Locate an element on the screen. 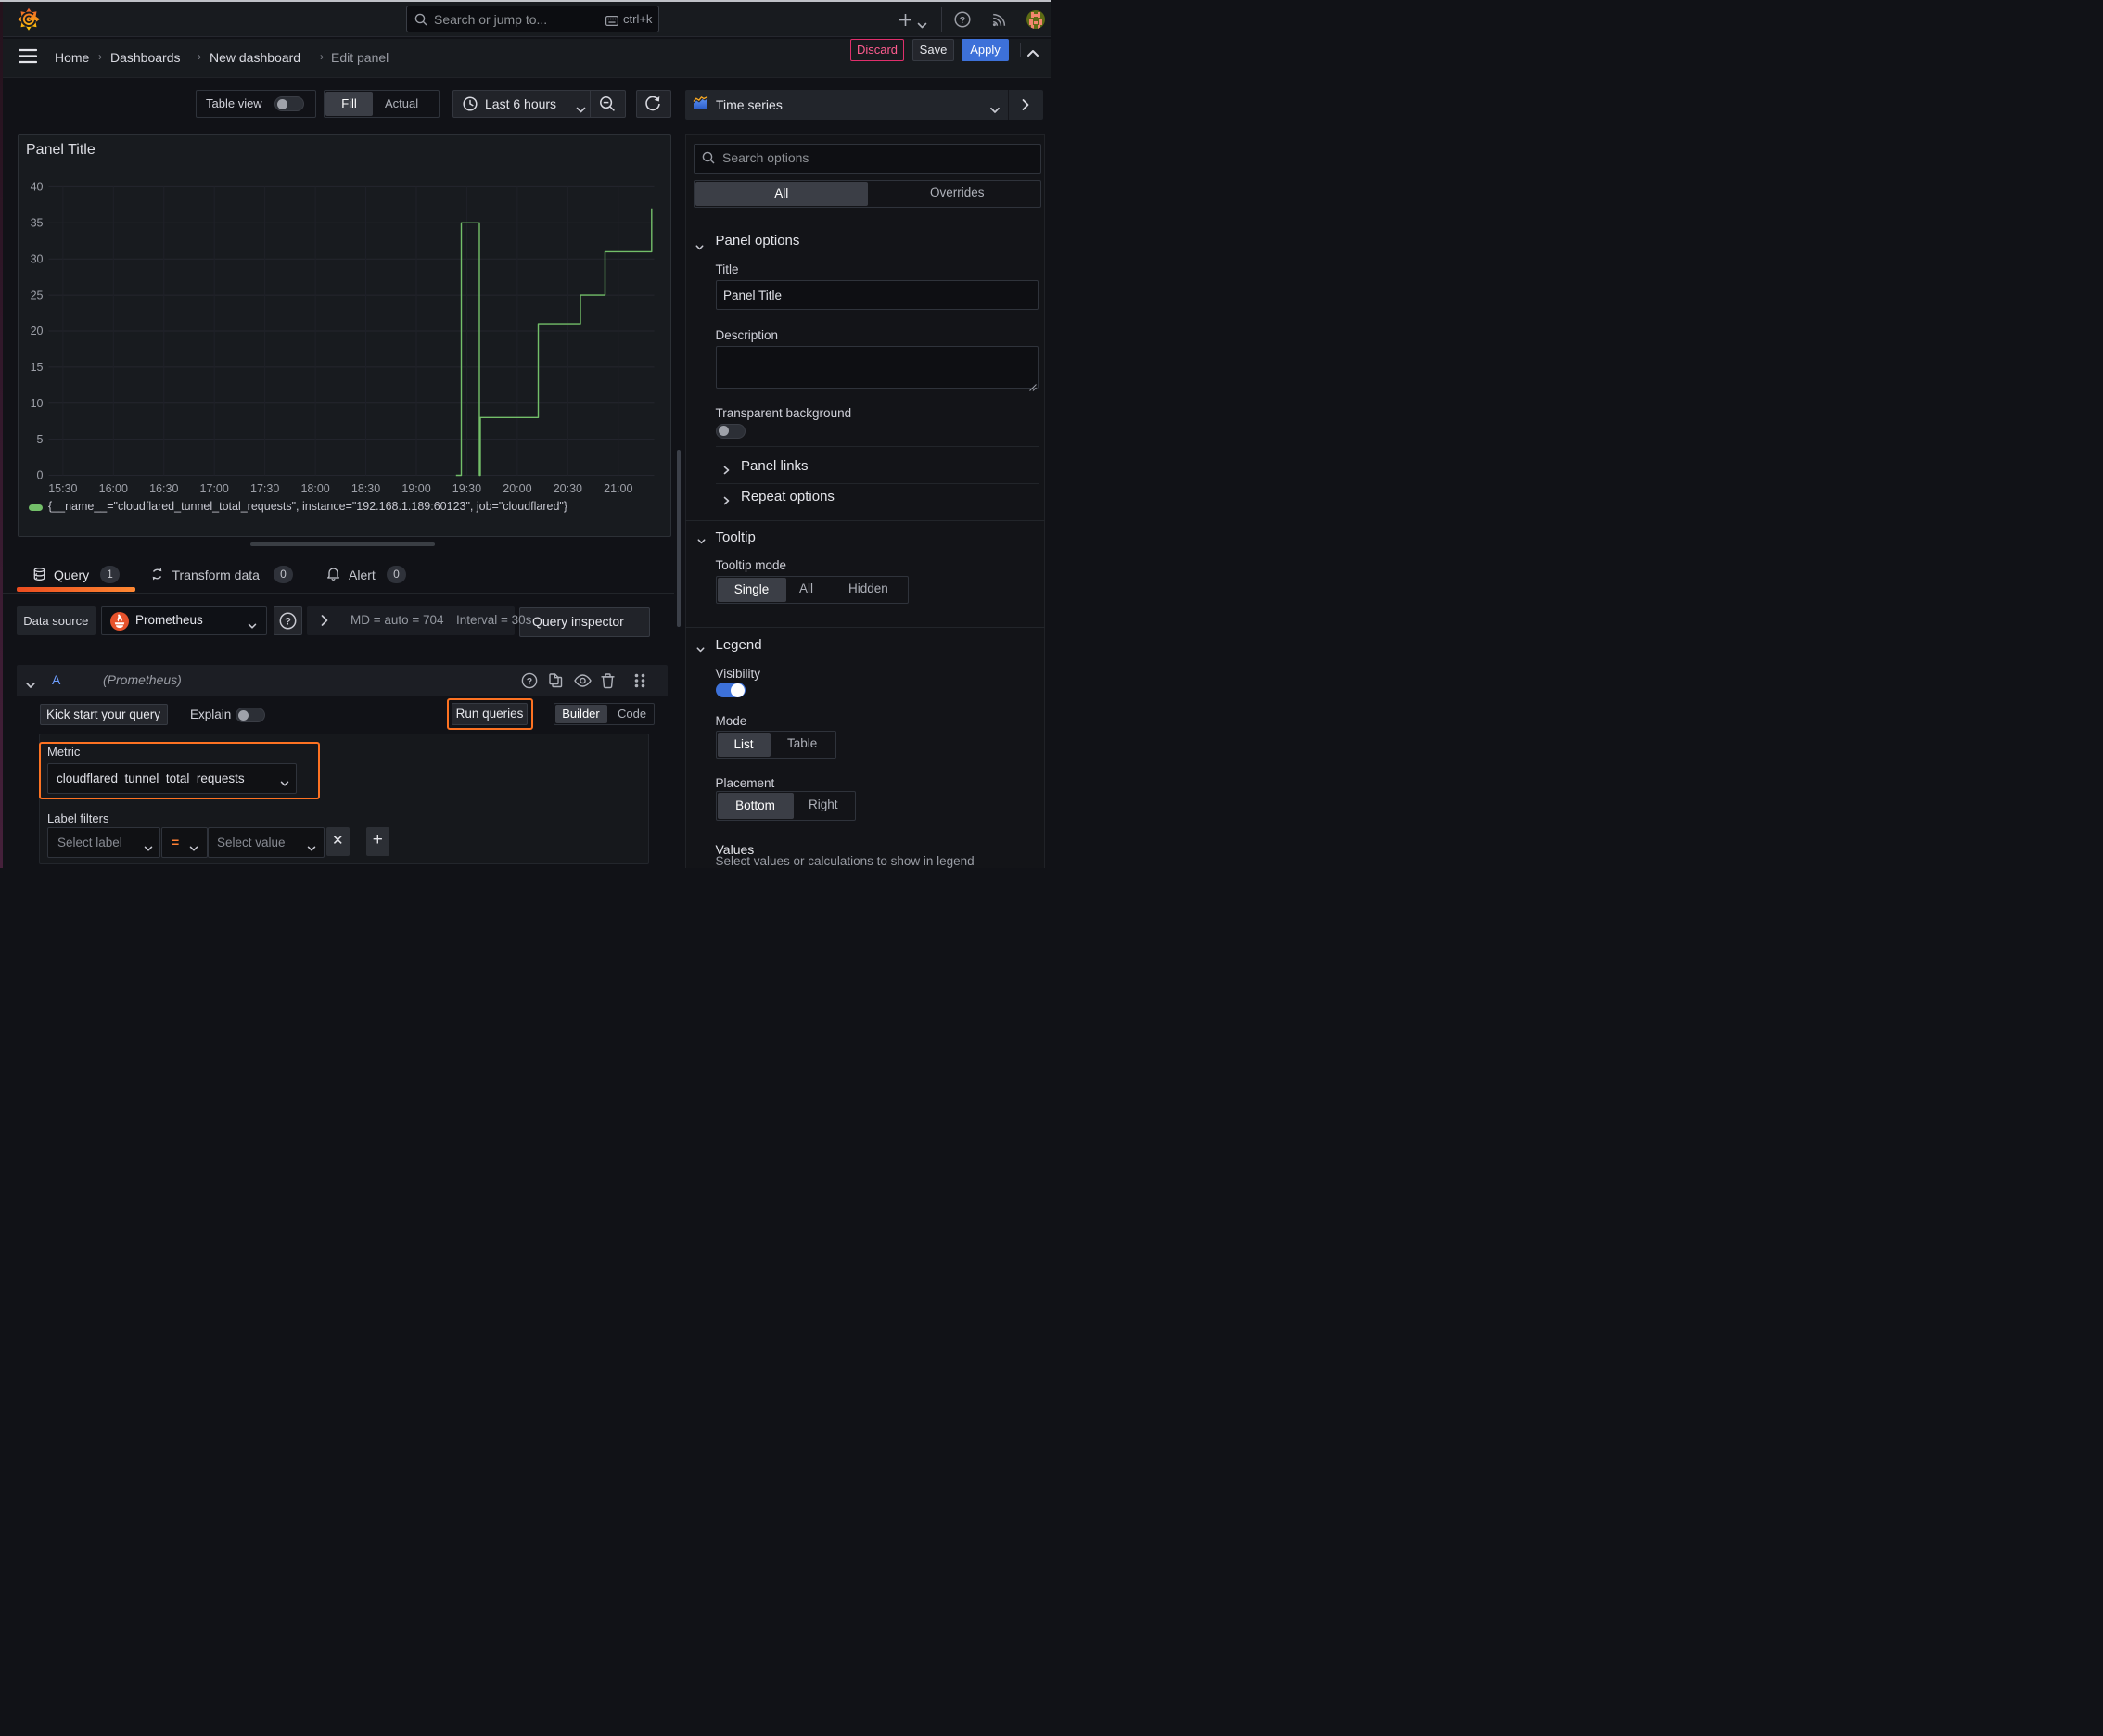  svg-text: 17:00 is located at coordinates (213, 488).